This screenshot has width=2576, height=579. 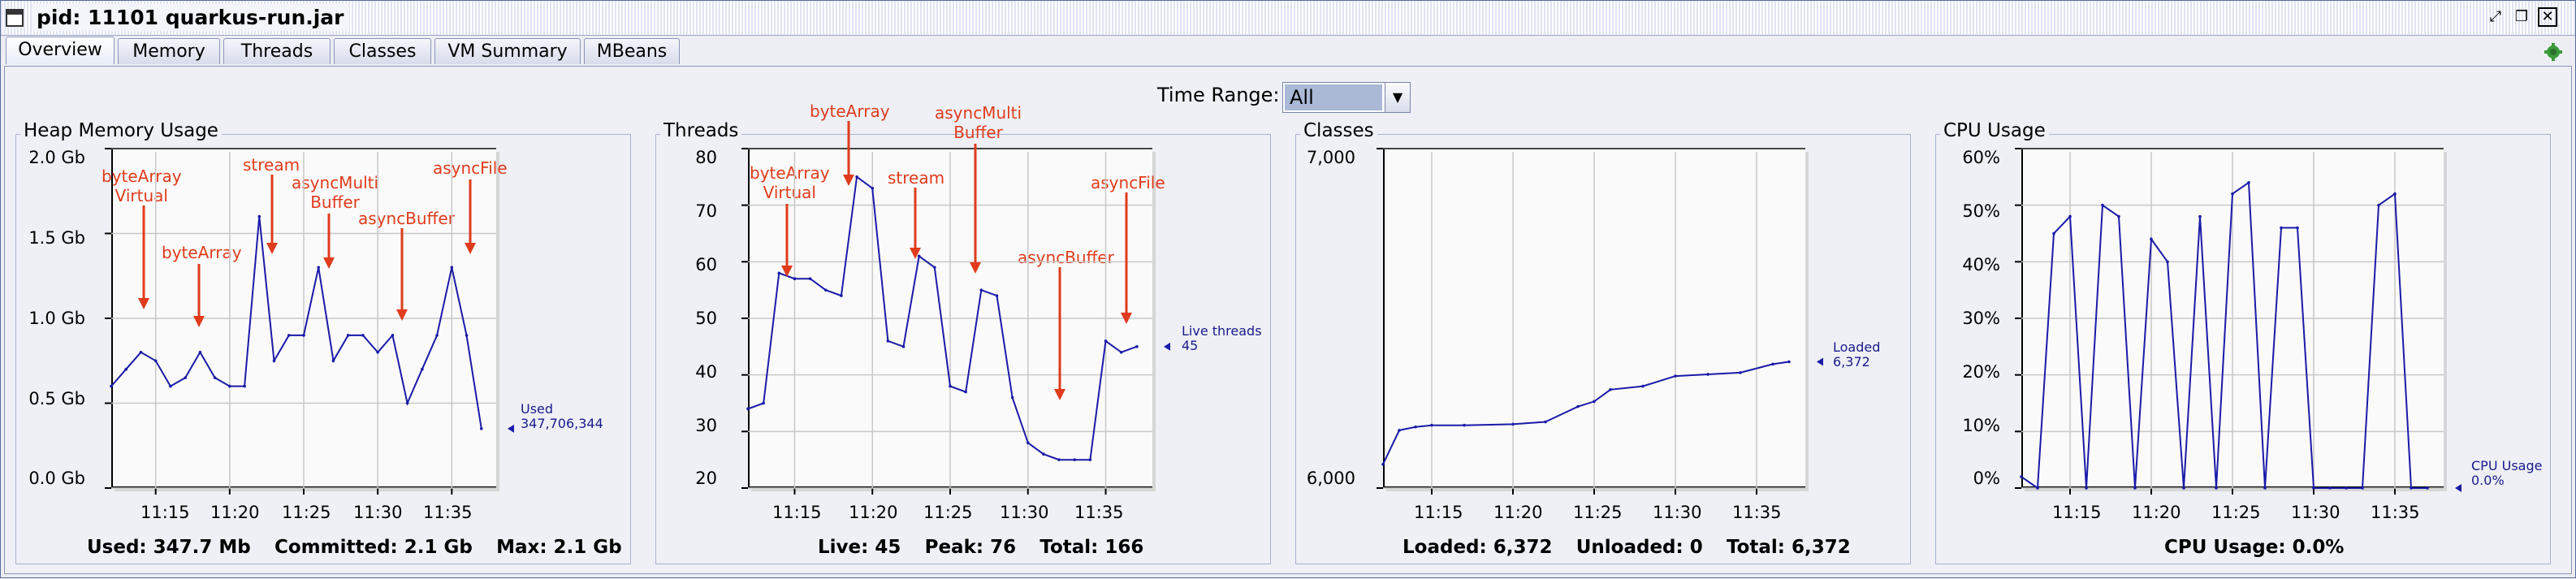 I want to click on cpu-legend-marker, so click(x=2458, y=488).